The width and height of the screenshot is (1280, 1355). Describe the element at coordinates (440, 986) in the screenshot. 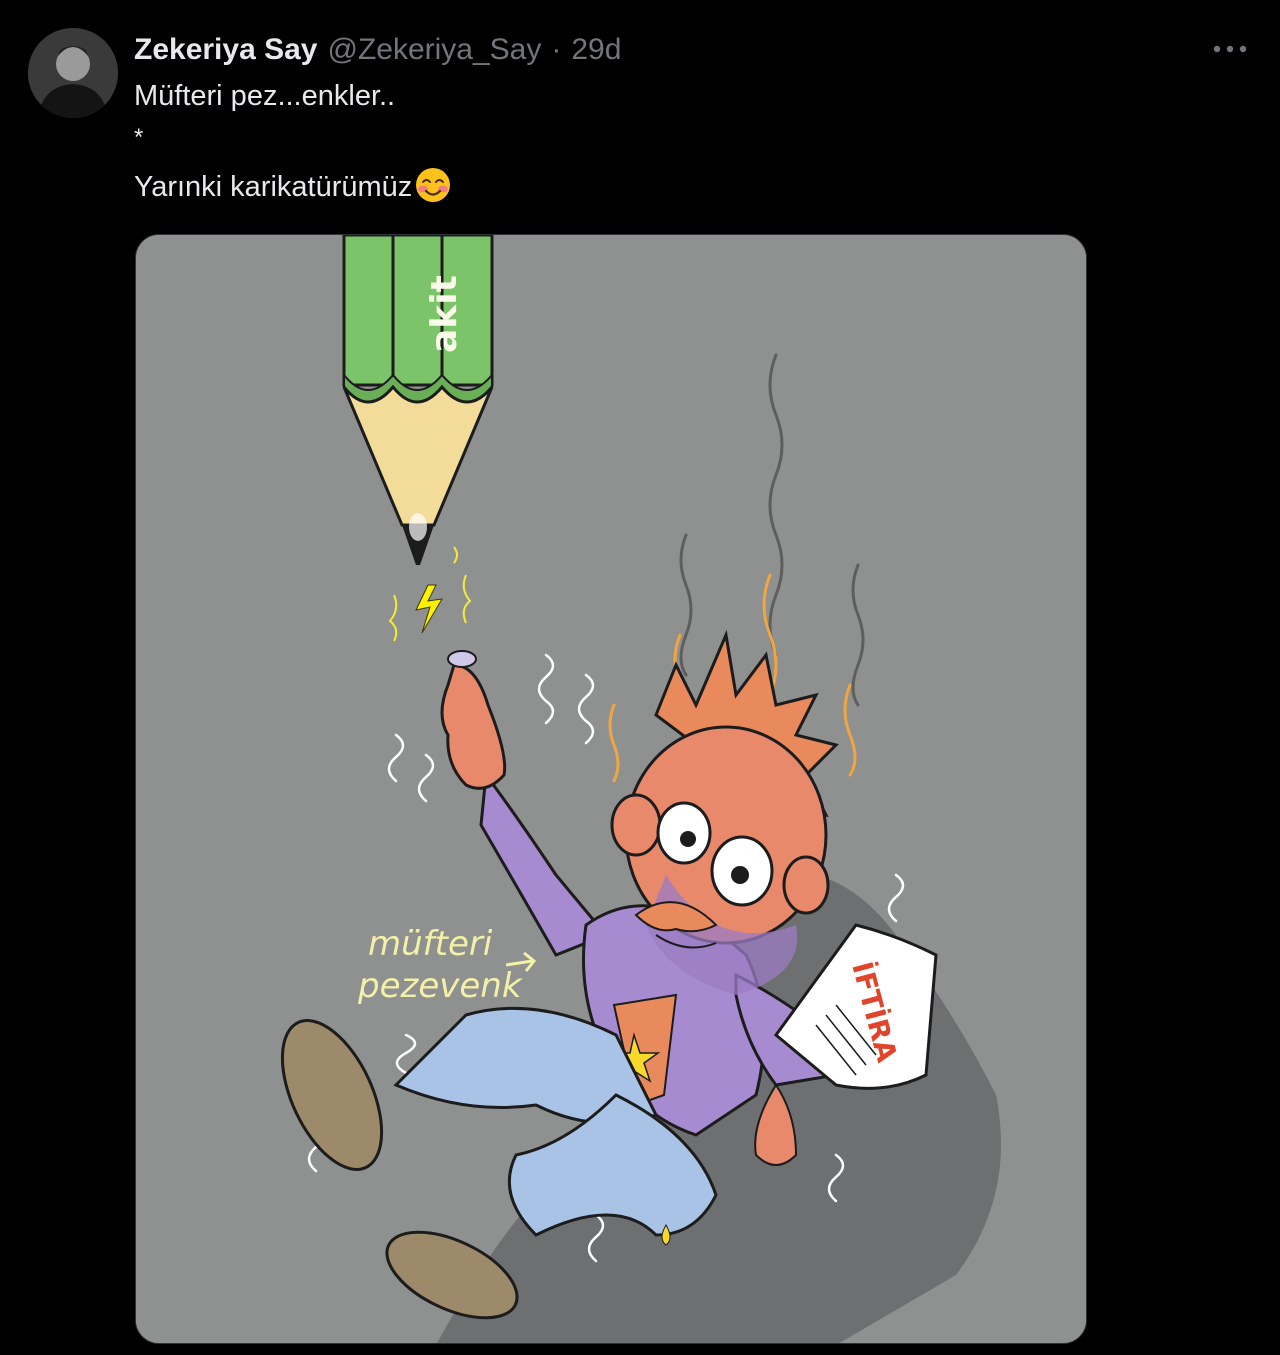

I see `caption-line-2: pezevenk` at that location.